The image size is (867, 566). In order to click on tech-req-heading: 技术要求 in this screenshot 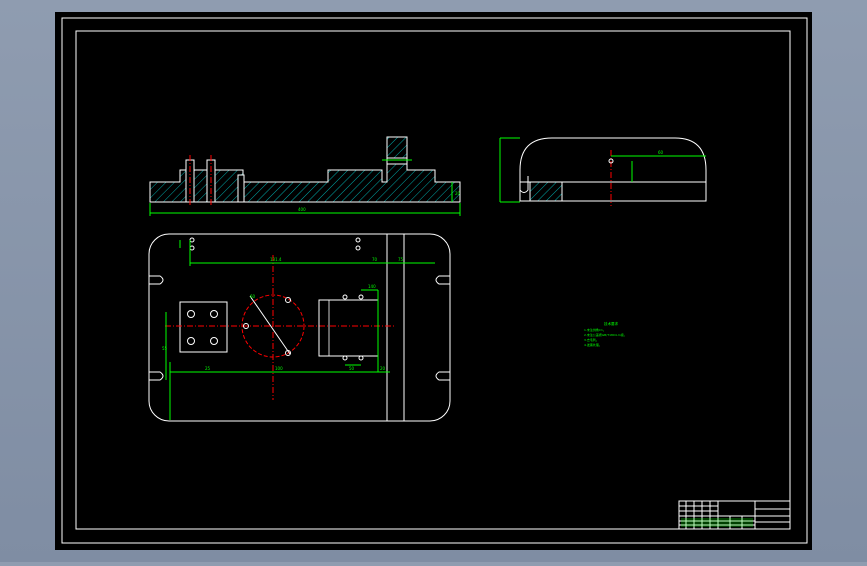, I will do `click(611, 323)`.